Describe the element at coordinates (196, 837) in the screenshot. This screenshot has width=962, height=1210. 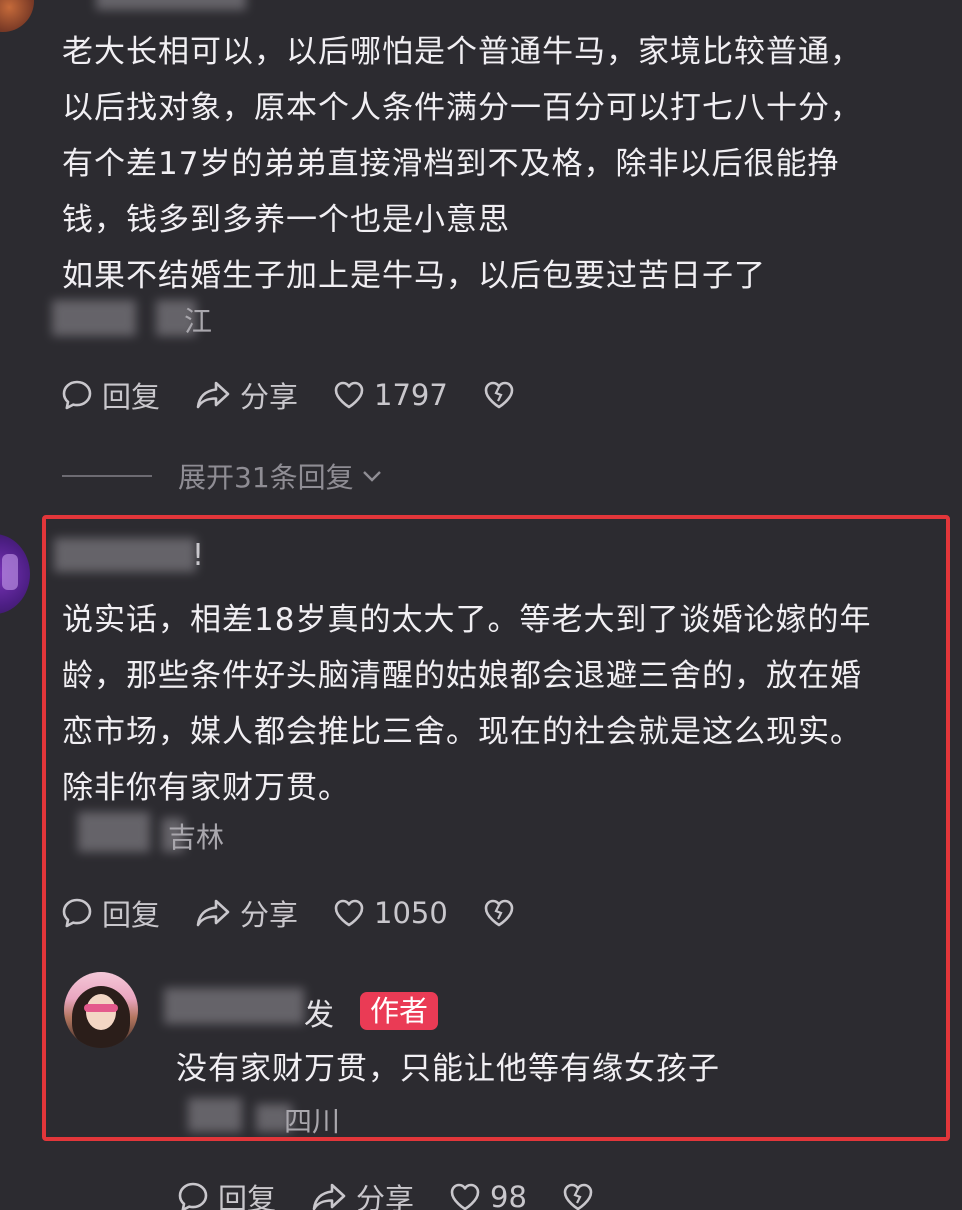
I see `ip-location: 吉林` at that location.